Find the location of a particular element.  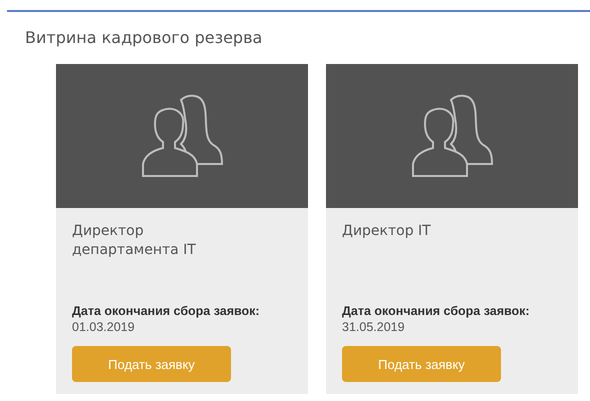

deadline-date: 01.03.2019 is located at coordinates (104, 327).